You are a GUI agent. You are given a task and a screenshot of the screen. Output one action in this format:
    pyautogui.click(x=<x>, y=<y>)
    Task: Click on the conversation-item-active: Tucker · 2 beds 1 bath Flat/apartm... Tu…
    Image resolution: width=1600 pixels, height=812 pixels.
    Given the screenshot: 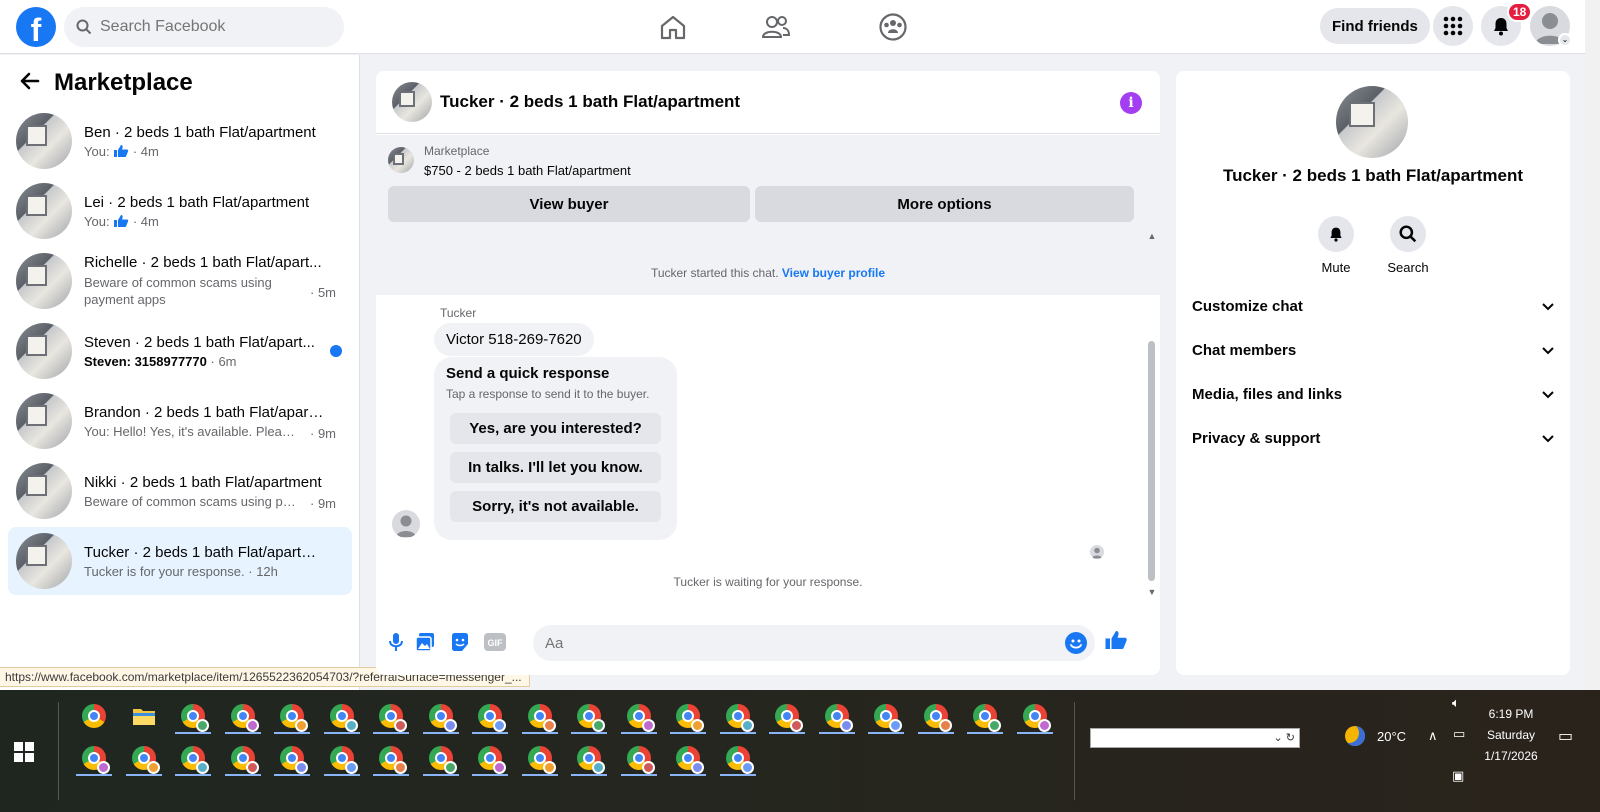 What is the action you would take?
    pyautogui.click(x=180, y=561)
    